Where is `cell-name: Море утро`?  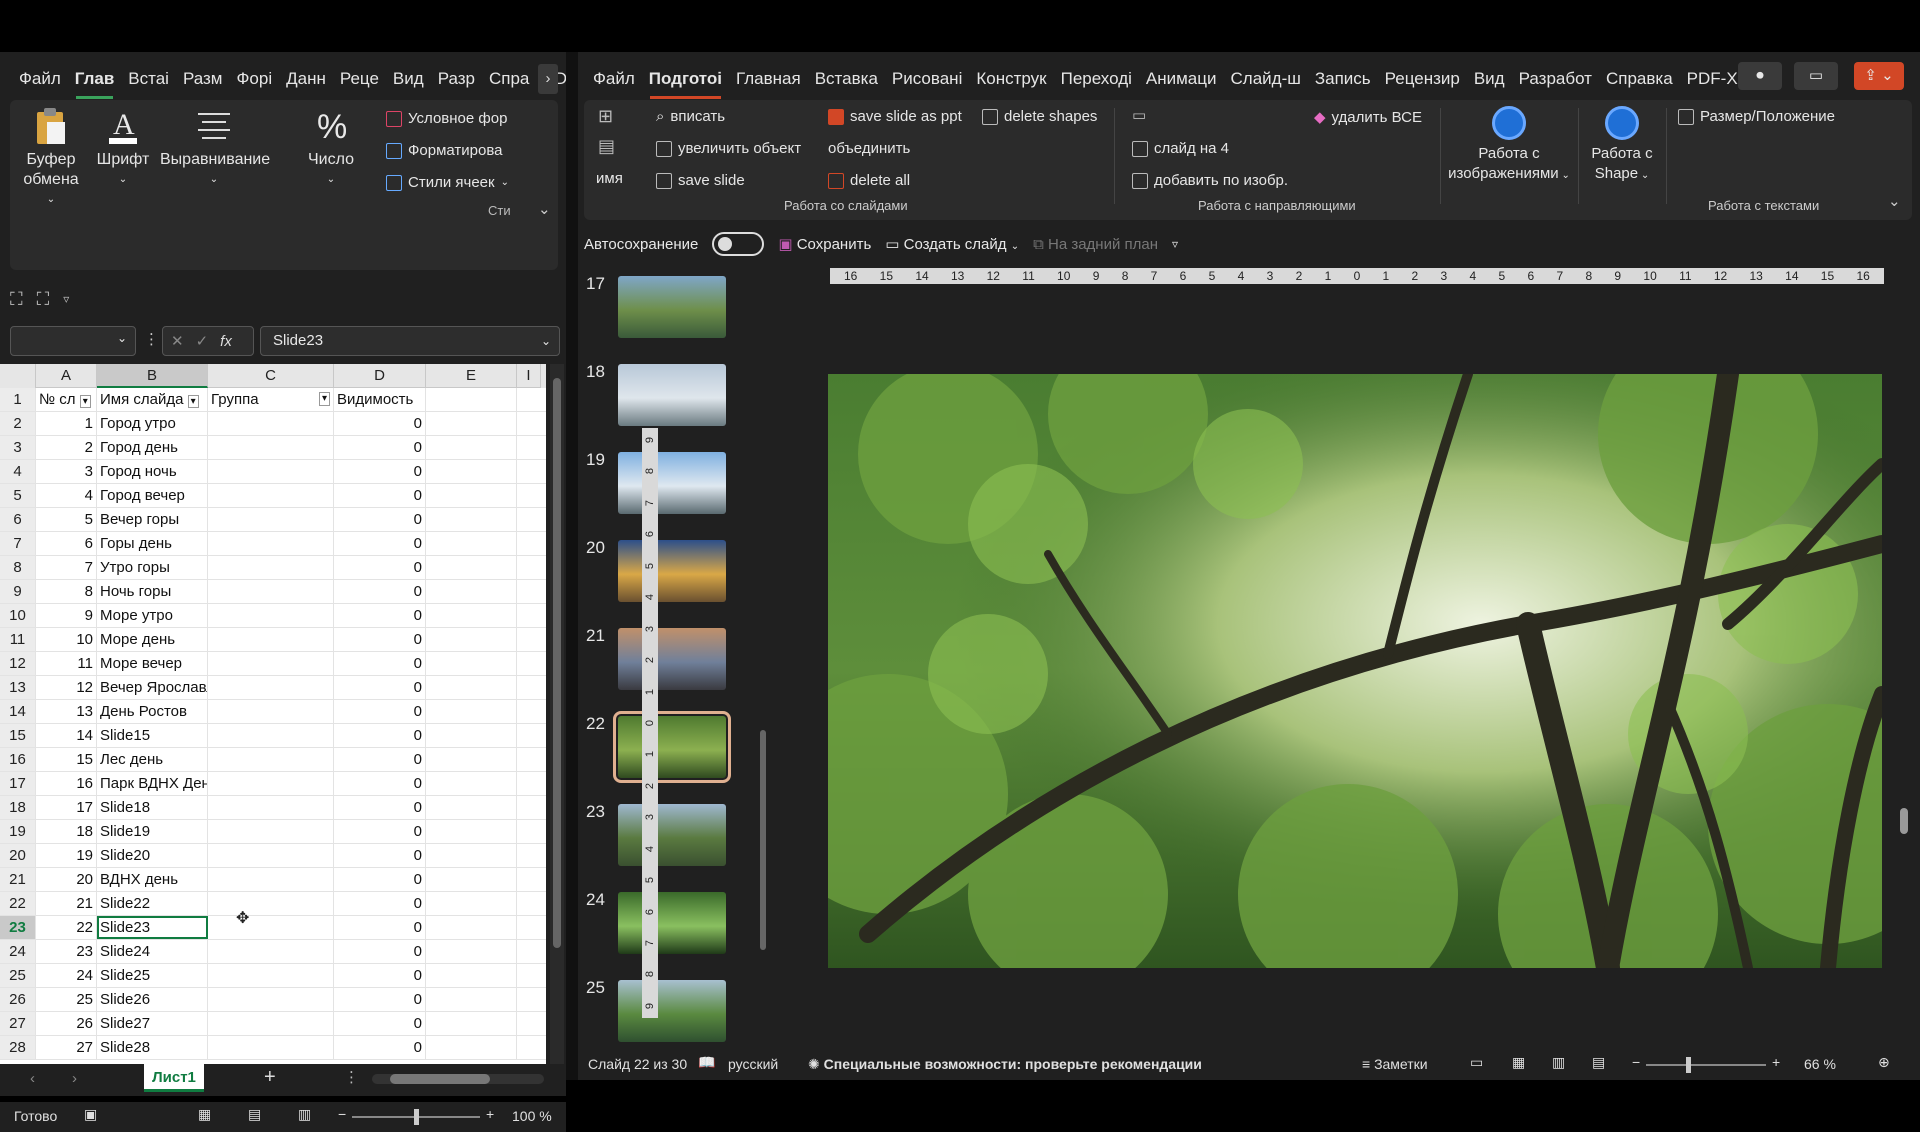
cell-name: Море утро is located at coordinates (152, 615).